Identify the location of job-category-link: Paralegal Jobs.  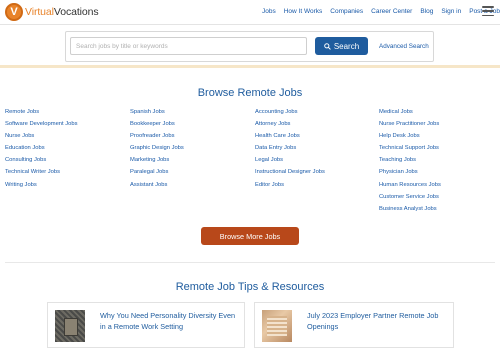
(157, 175).